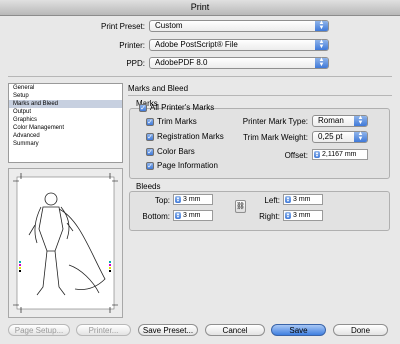  I want to click on color-bars-checkbox: ✓, so click(150, 152).